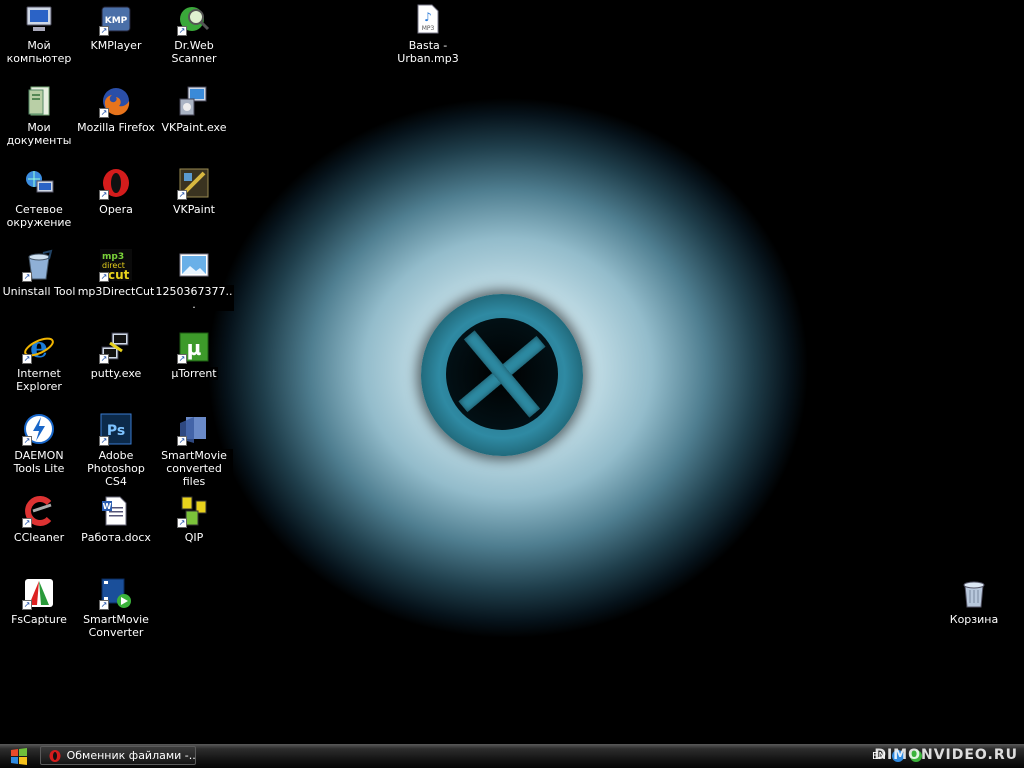 This screenshot has height=768, width=1024. Describe the element at coordinates (116, 537) in the screenshot. I see `icon-label: Работа.docx` at that location.